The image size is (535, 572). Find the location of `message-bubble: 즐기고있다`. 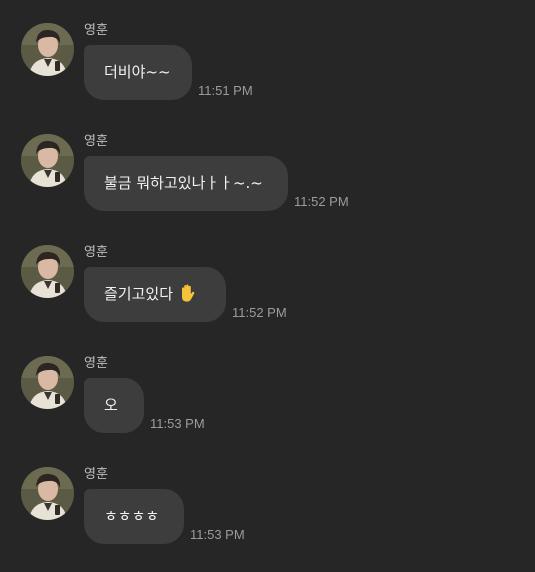

message-bubble: 즐기고있다 is located at coordinates (155, 294).